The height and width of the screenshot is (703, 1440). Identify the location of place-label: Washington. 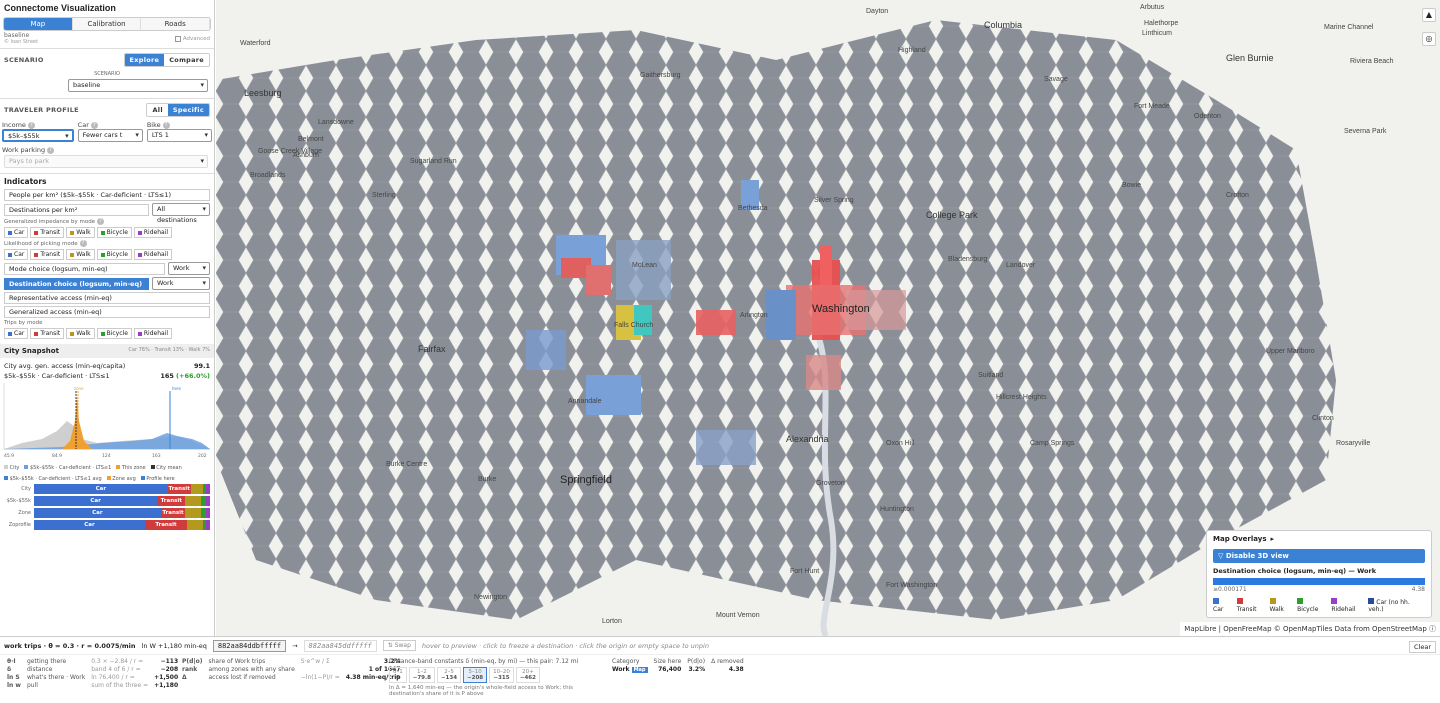
(841, 309).